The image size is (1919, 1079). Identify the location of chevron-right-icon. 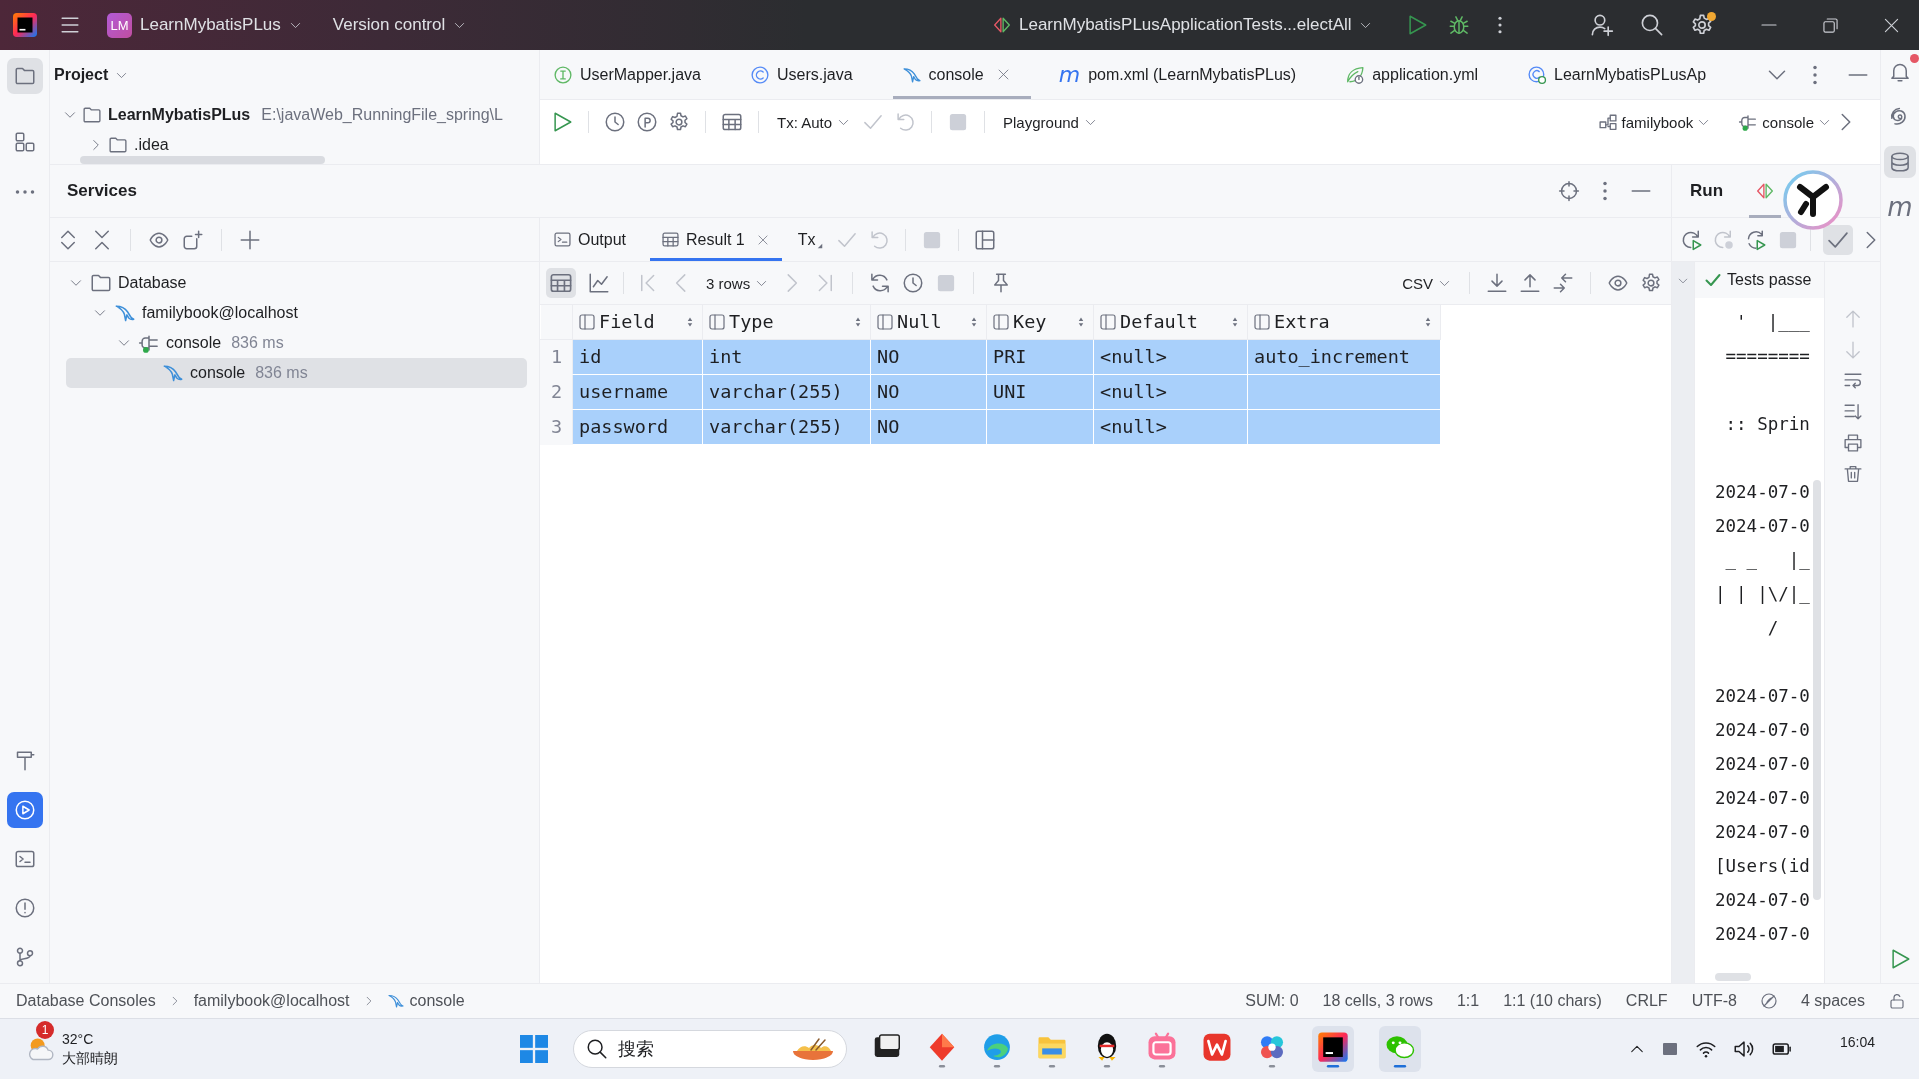
(96, 145).